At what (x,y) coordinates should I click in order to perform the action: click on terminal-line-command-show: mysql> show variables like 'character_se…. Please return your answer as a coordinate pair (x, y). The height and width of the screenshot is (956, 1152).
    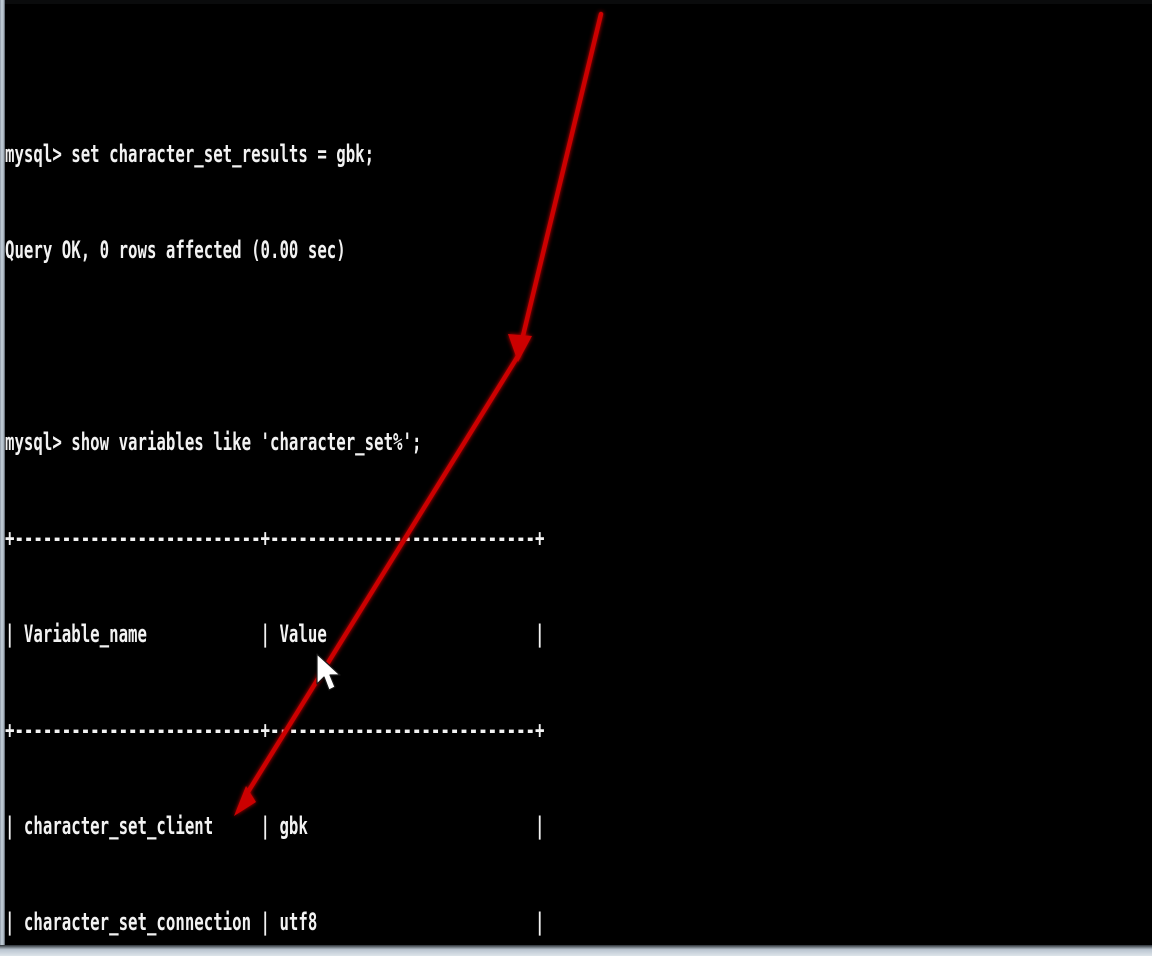
    Looking at the image, I should click on (213, 442).